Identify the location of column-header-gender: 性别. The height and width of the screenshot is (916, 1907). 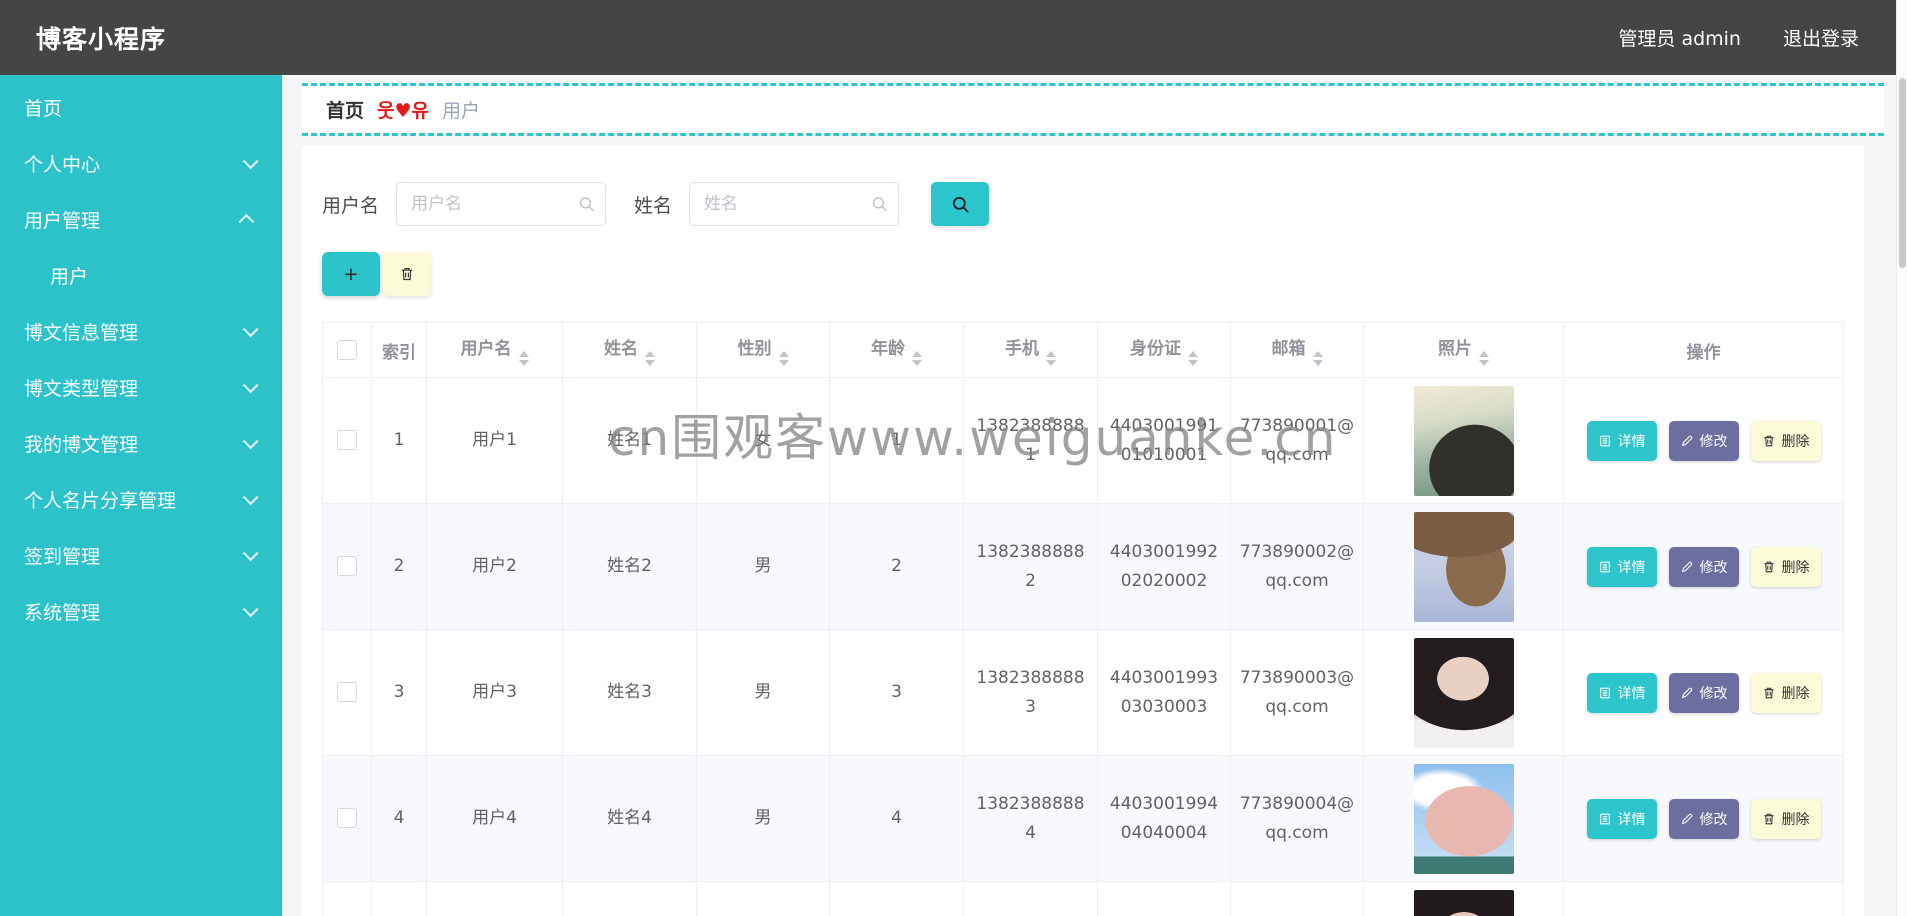
(763, 350).